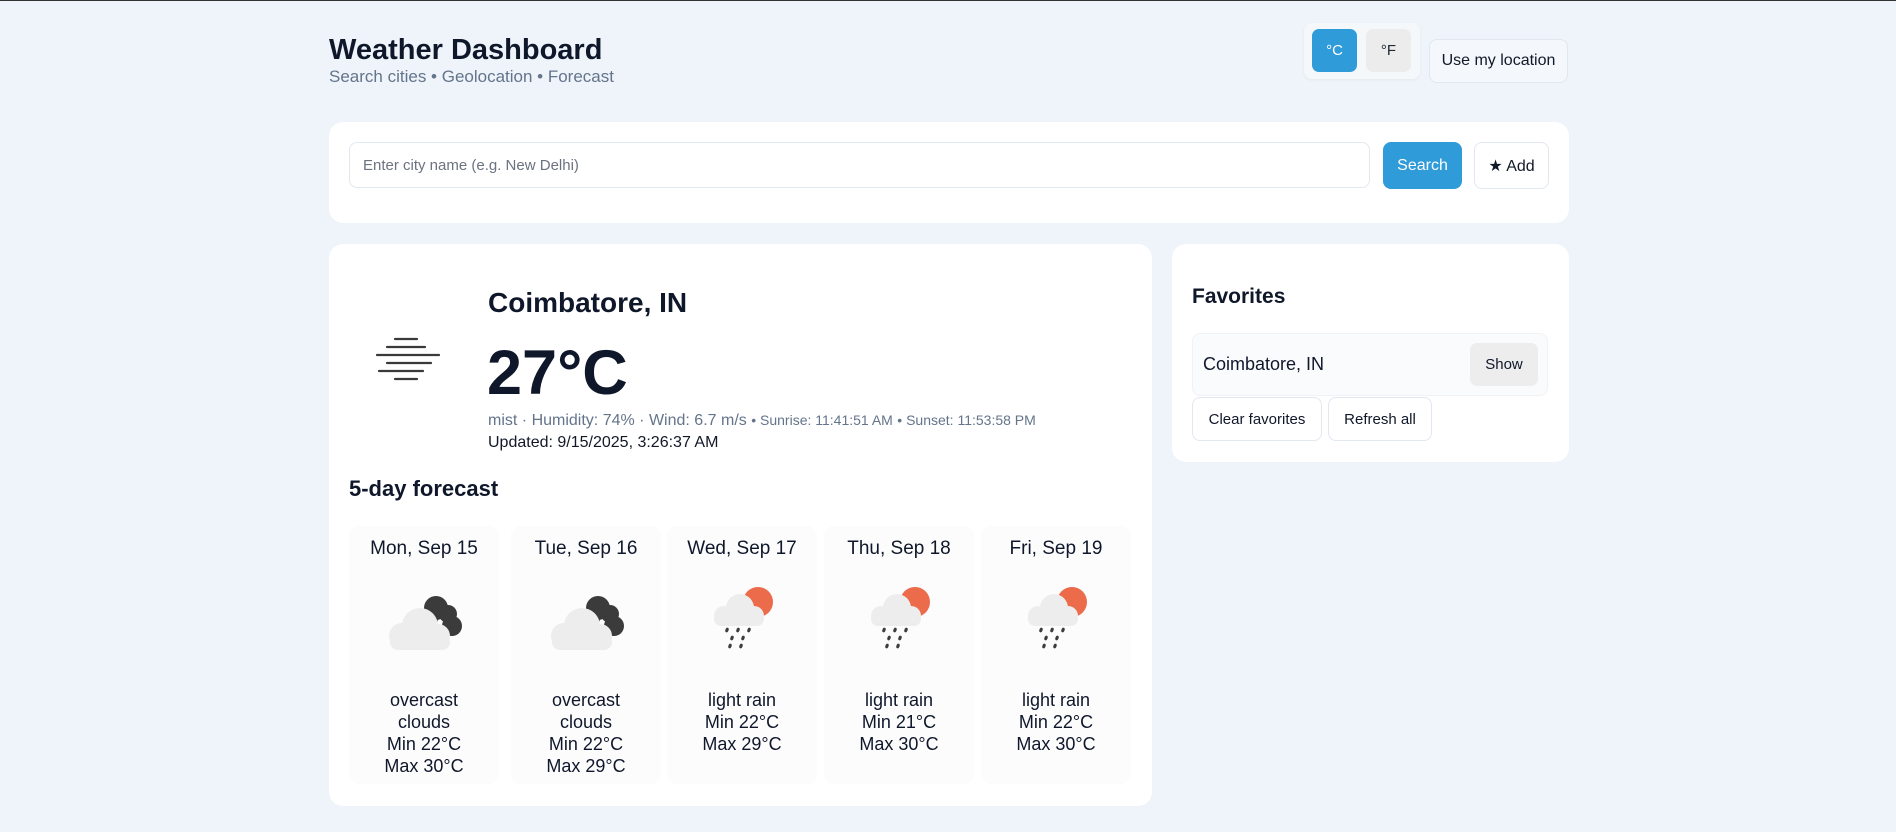  I want to click on forecast-details: light rain Min 21°C Max 30°C, so click(899, 722).